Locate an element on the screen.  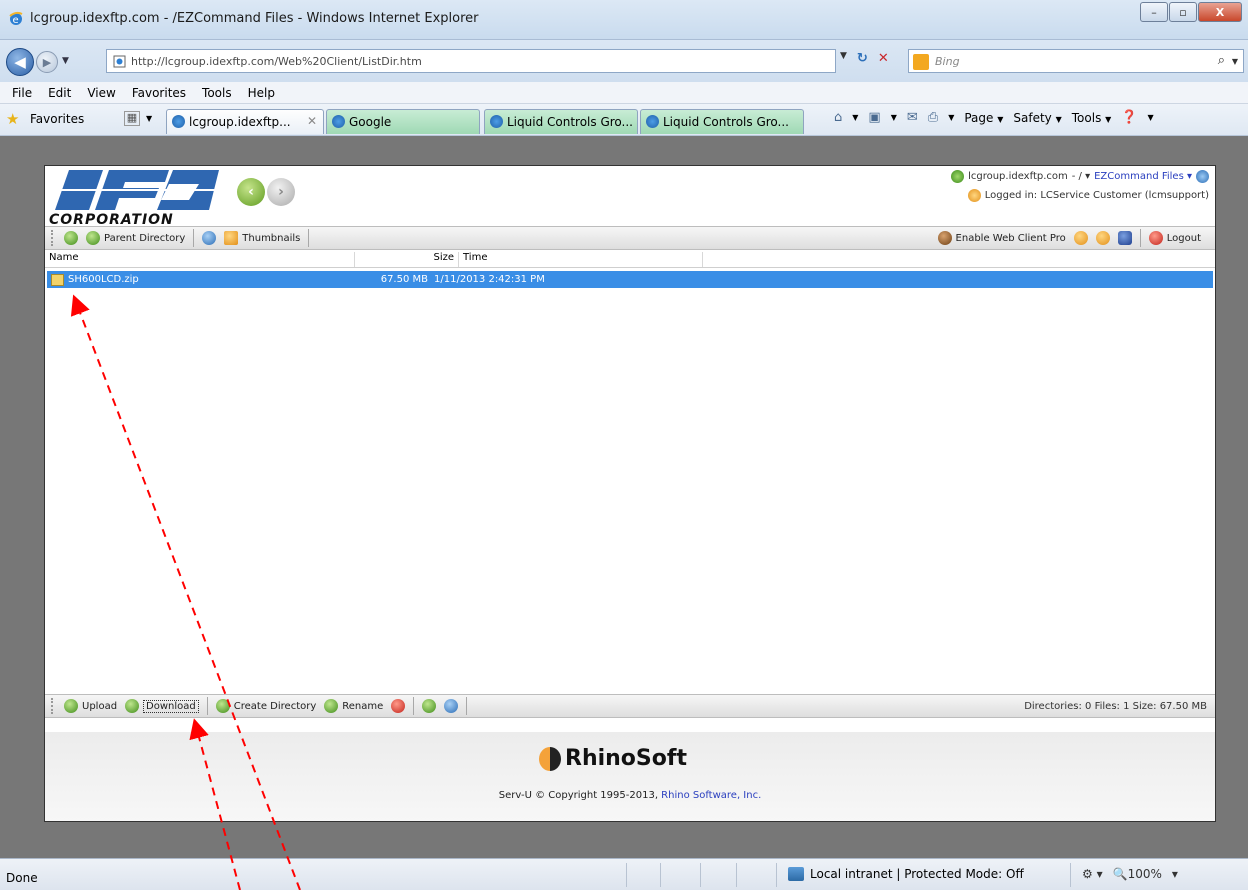
history-dropdown-icon: ▼ is located at coordinates (65, 61).